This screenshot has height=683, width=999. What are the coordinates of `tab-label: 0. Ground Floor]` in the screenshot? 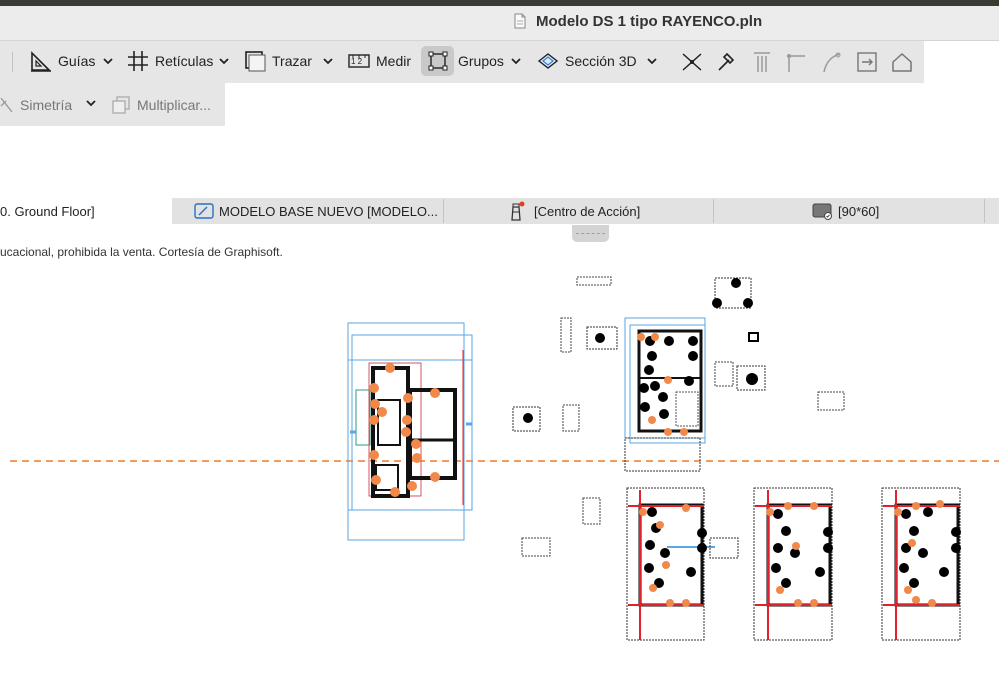 It's located at (47, 211).